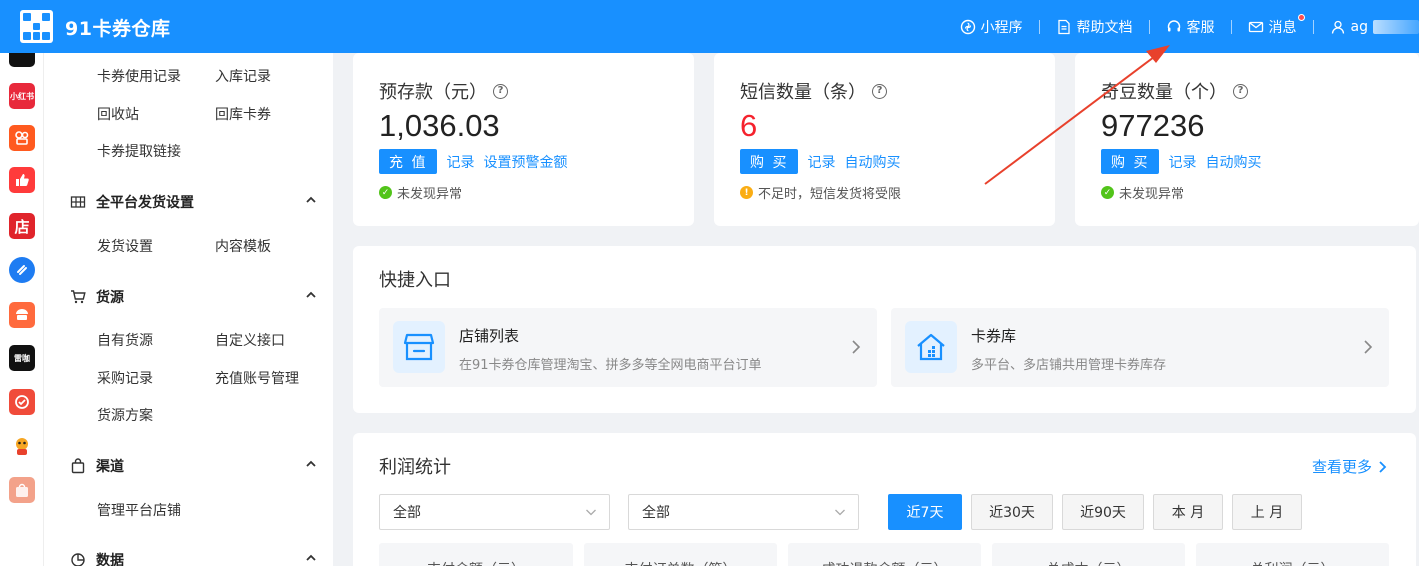 The width and height of the screenshot is (1419, 566). Describe the element at coordinates (118, 114) in the screenshot. I see `menu-item-recycle-bin: 回收站` at that location.